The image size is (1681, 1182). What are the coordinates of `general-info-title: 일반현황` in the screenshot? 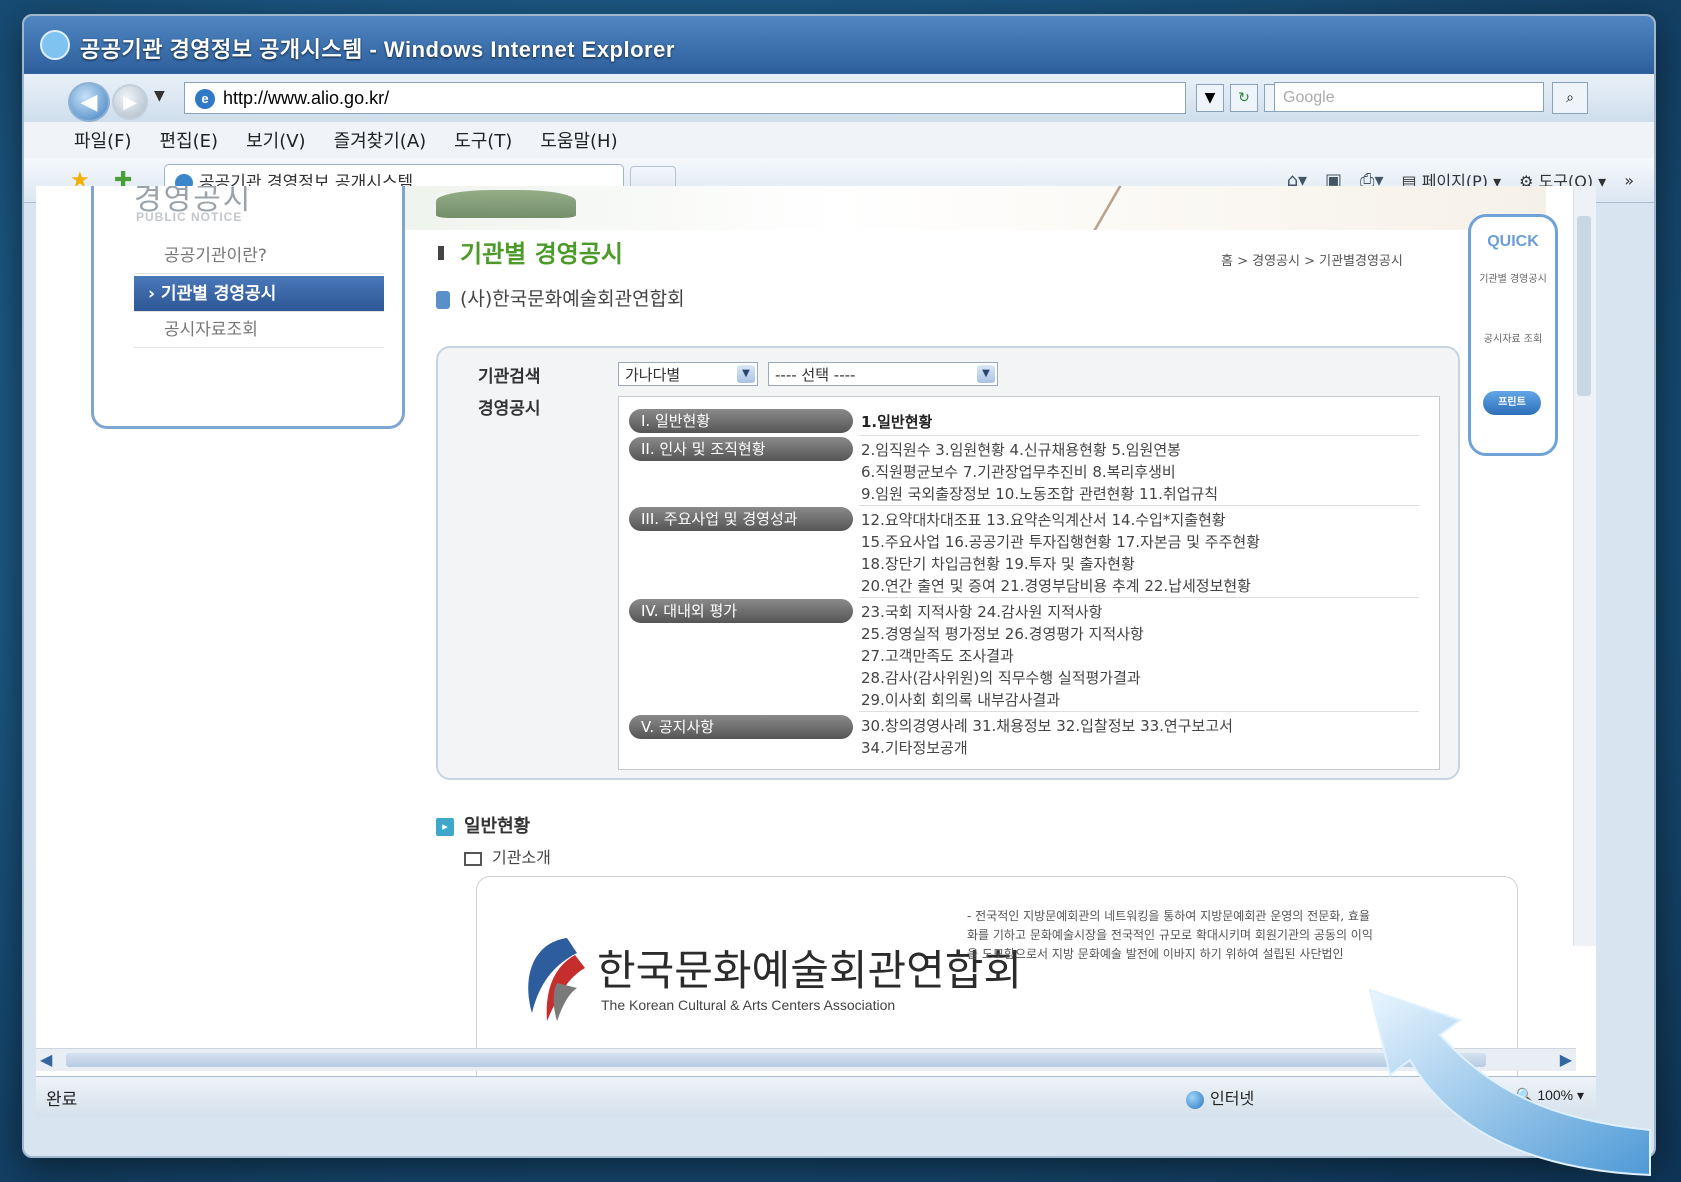 It's located at (497, 826).